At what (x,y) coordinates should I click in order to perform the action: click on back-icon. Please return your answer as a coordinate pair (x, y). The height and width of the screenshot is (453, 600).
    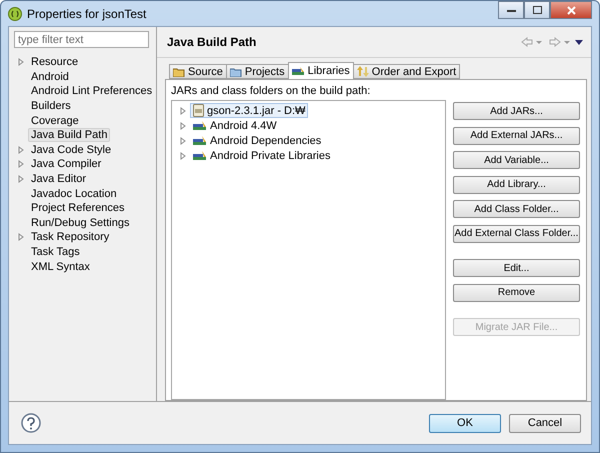
    Looking at the image, I should click on (532, 42).